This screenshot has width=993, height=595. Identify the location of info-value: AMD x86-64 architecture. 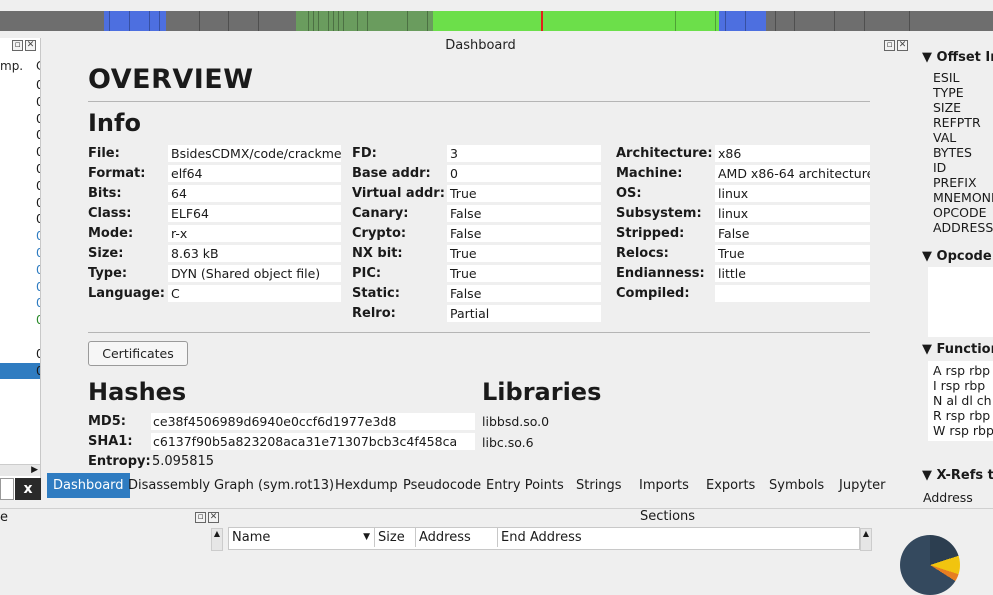
(792, 173).